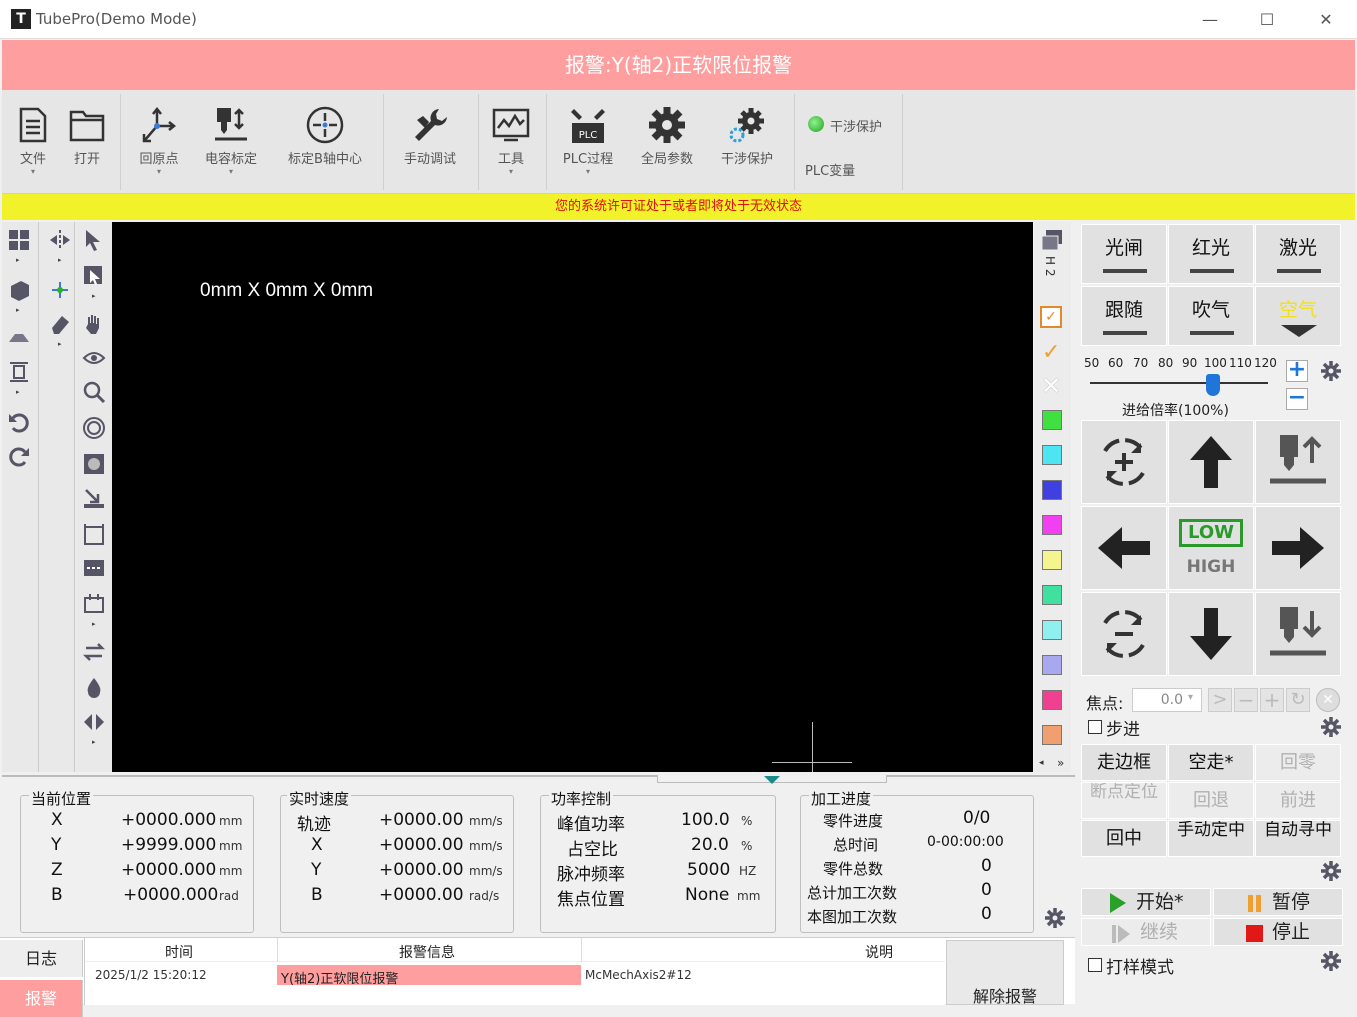  I want to click on jog-down-button, so click(1211, 634).